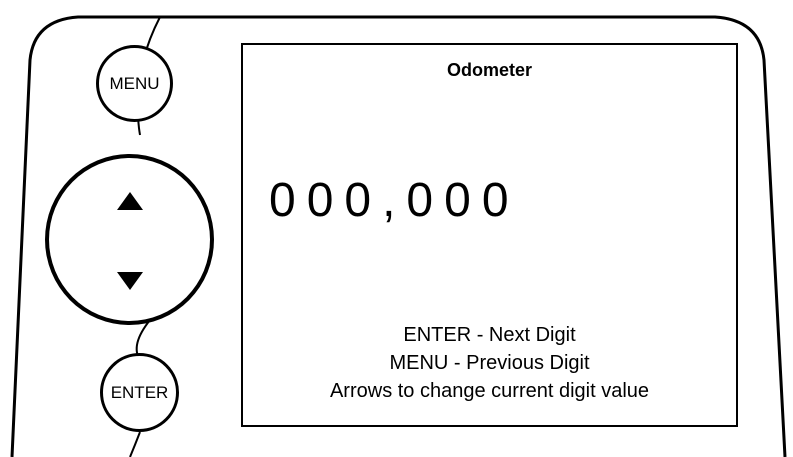  I want to click on arrow-down-icon, so click(129, 281).